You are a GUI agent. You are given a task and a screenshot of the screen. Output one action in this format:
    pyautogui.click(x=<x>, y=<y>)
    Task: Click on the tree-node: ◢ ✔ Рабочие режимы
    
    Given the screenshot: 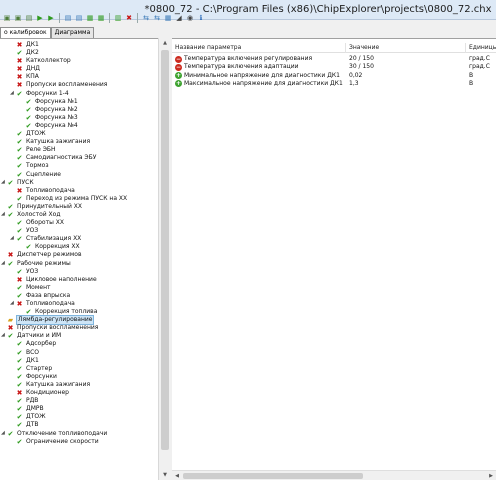 What is the action you would take?
    pyautogui.click(x=79, y=264)
    